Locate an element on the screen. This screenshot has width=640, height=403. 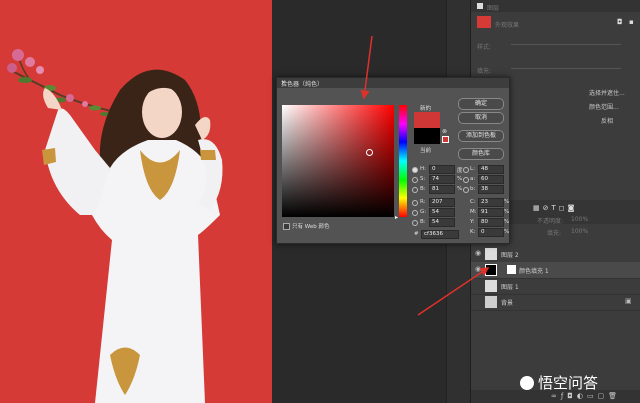
c-label: C: is located at coordinates (473, 202).